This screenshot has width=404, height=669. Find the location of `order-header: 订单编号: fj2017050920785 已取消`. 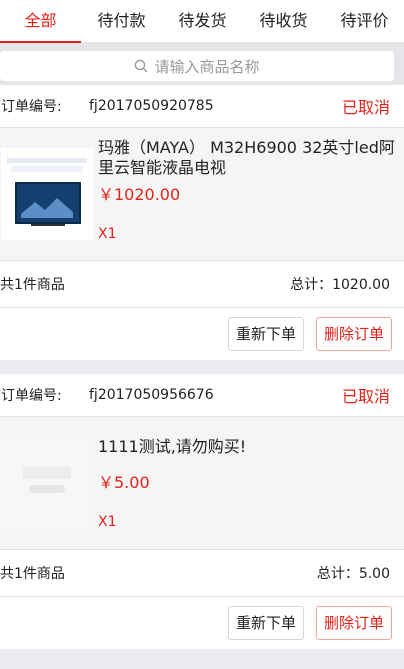

order-header: 订单编号: fj2017050920785 已取消 is located at coordinates (202, 106).